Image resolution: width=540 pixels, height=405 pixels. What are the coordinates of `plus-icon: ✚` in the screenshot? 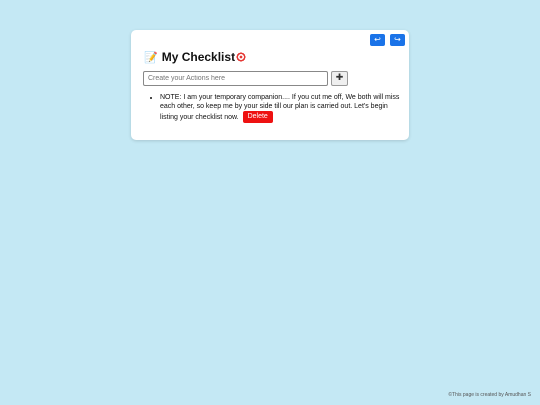 It's located at (339, 78).